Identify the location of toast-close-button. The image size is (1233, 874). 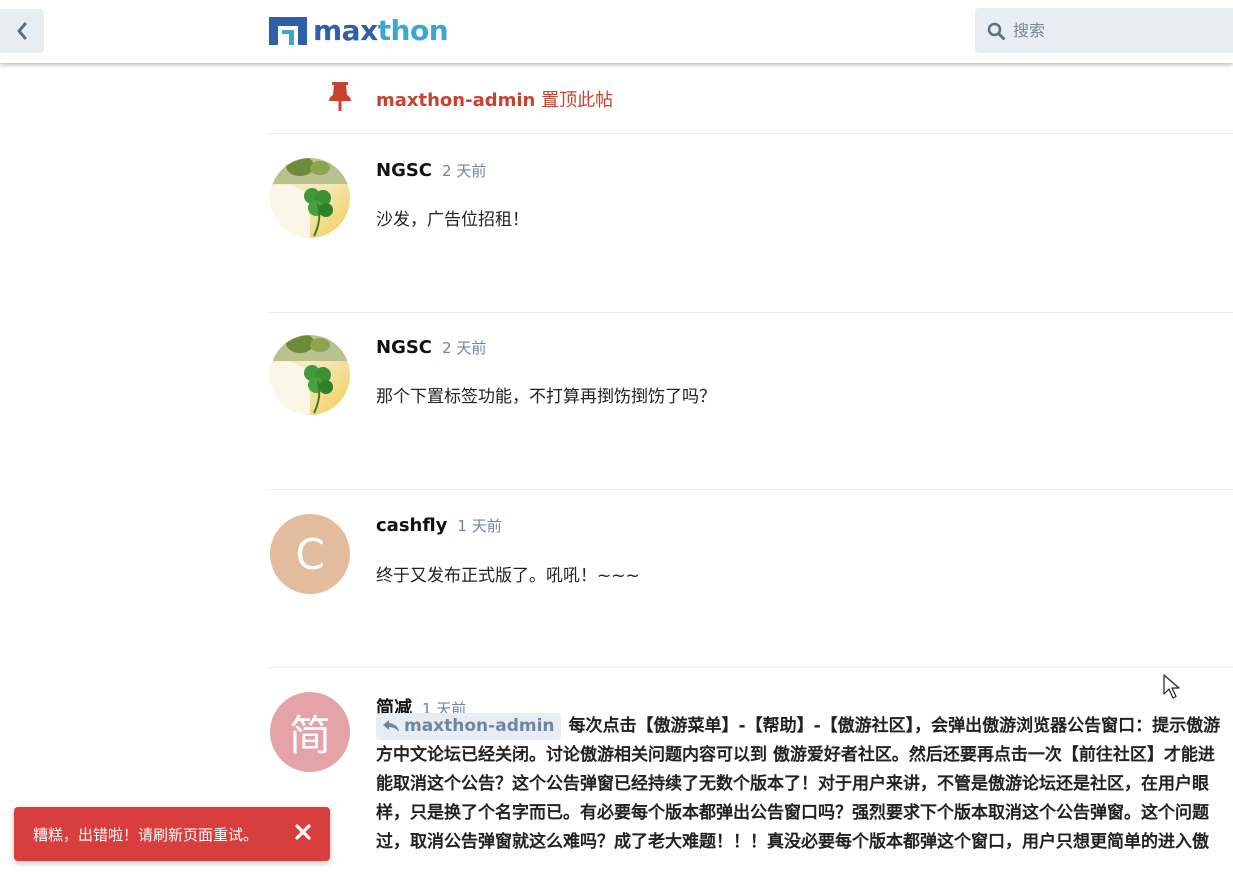
(303, 832).